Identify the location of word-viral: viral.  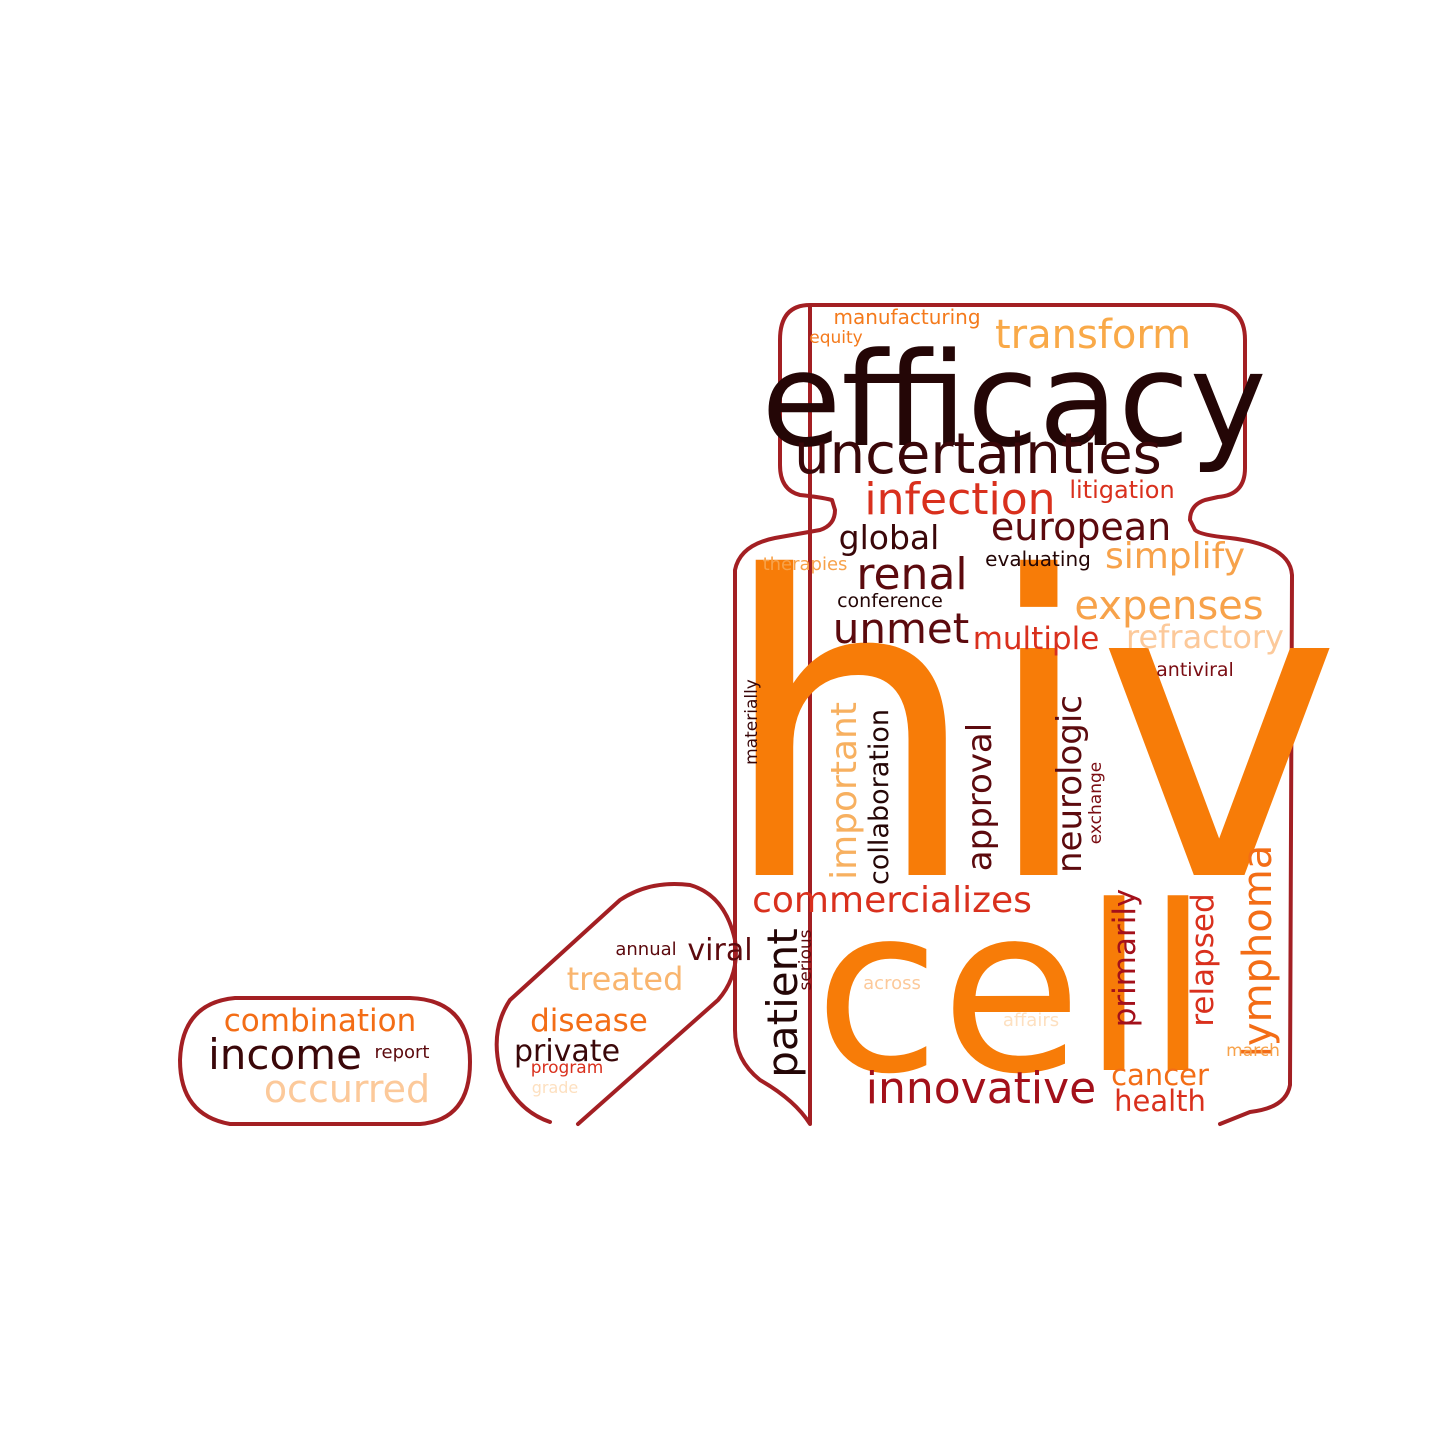
(719, 950).